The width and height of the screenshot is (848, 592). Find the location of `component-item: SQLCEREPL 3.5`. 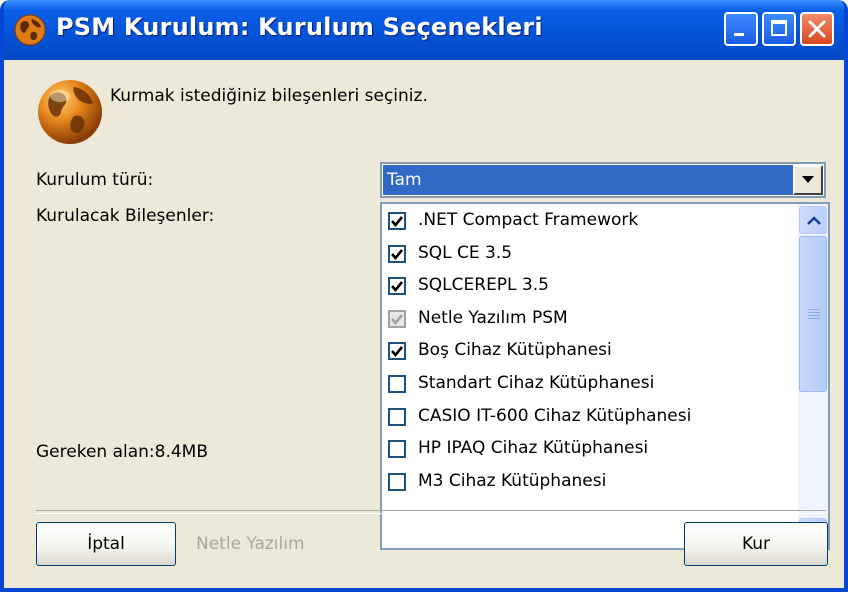

component-item: SQLCEREPL 3.5 is located at coordinates (590, 287).